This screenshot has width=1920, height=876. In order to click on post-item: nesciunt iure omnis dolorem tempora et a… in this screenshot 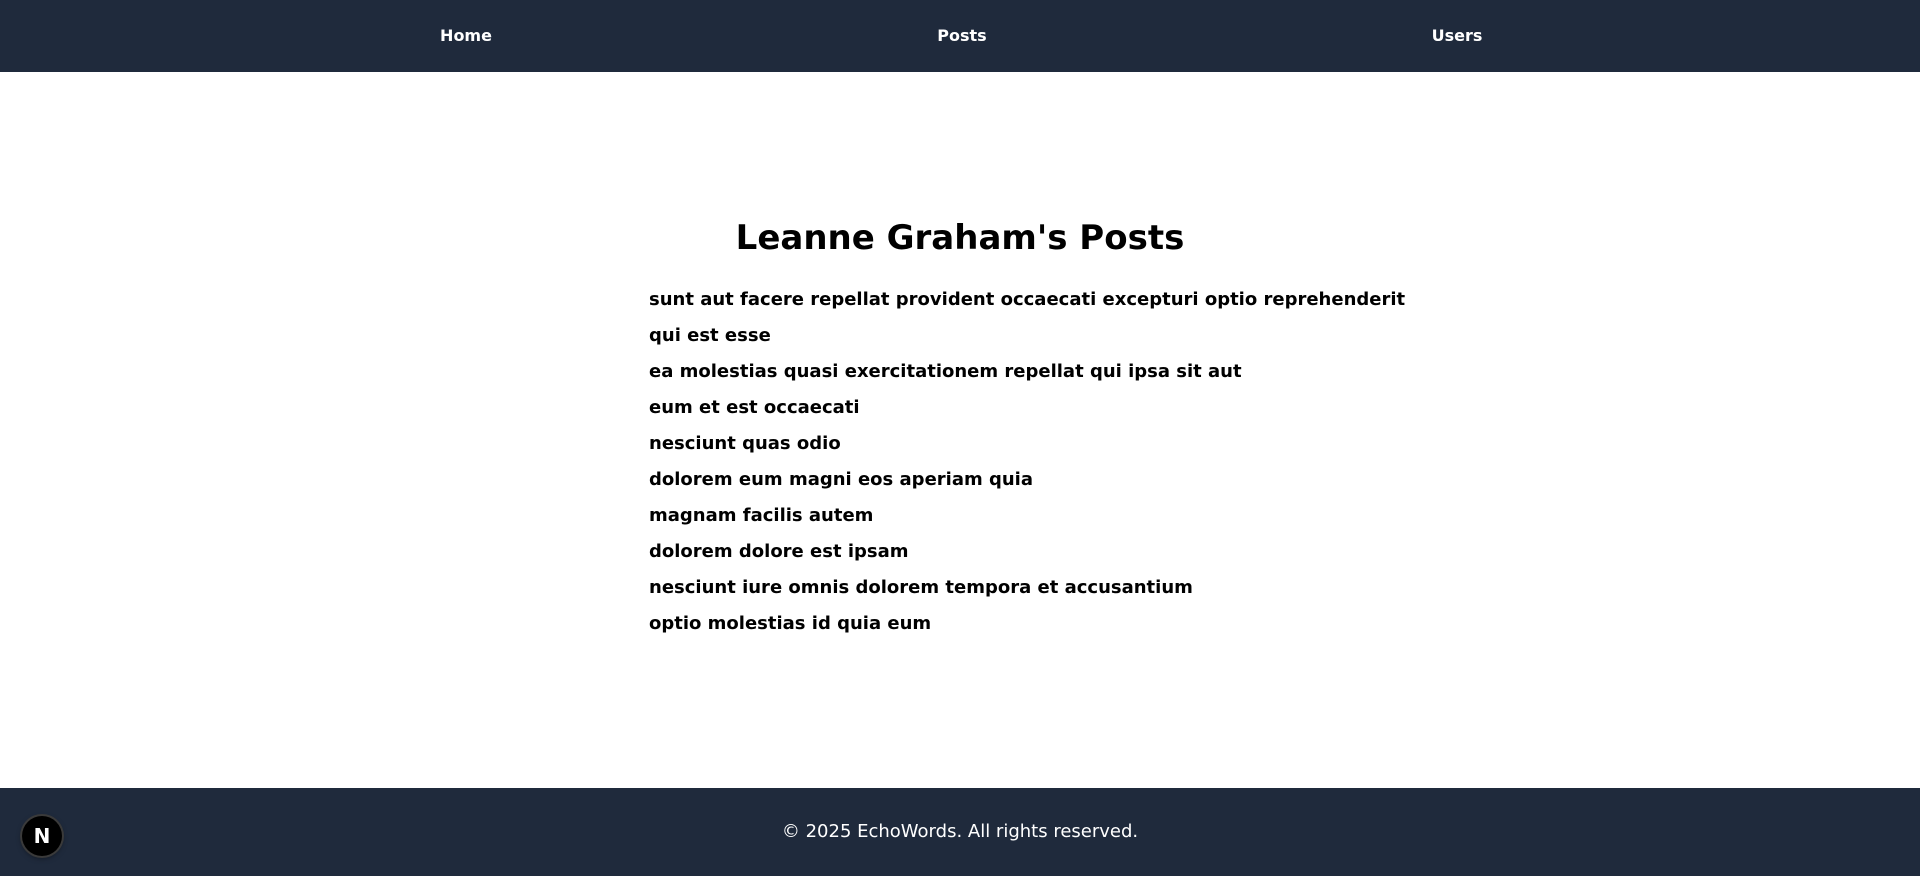, I will do `click(1027, 588)`.